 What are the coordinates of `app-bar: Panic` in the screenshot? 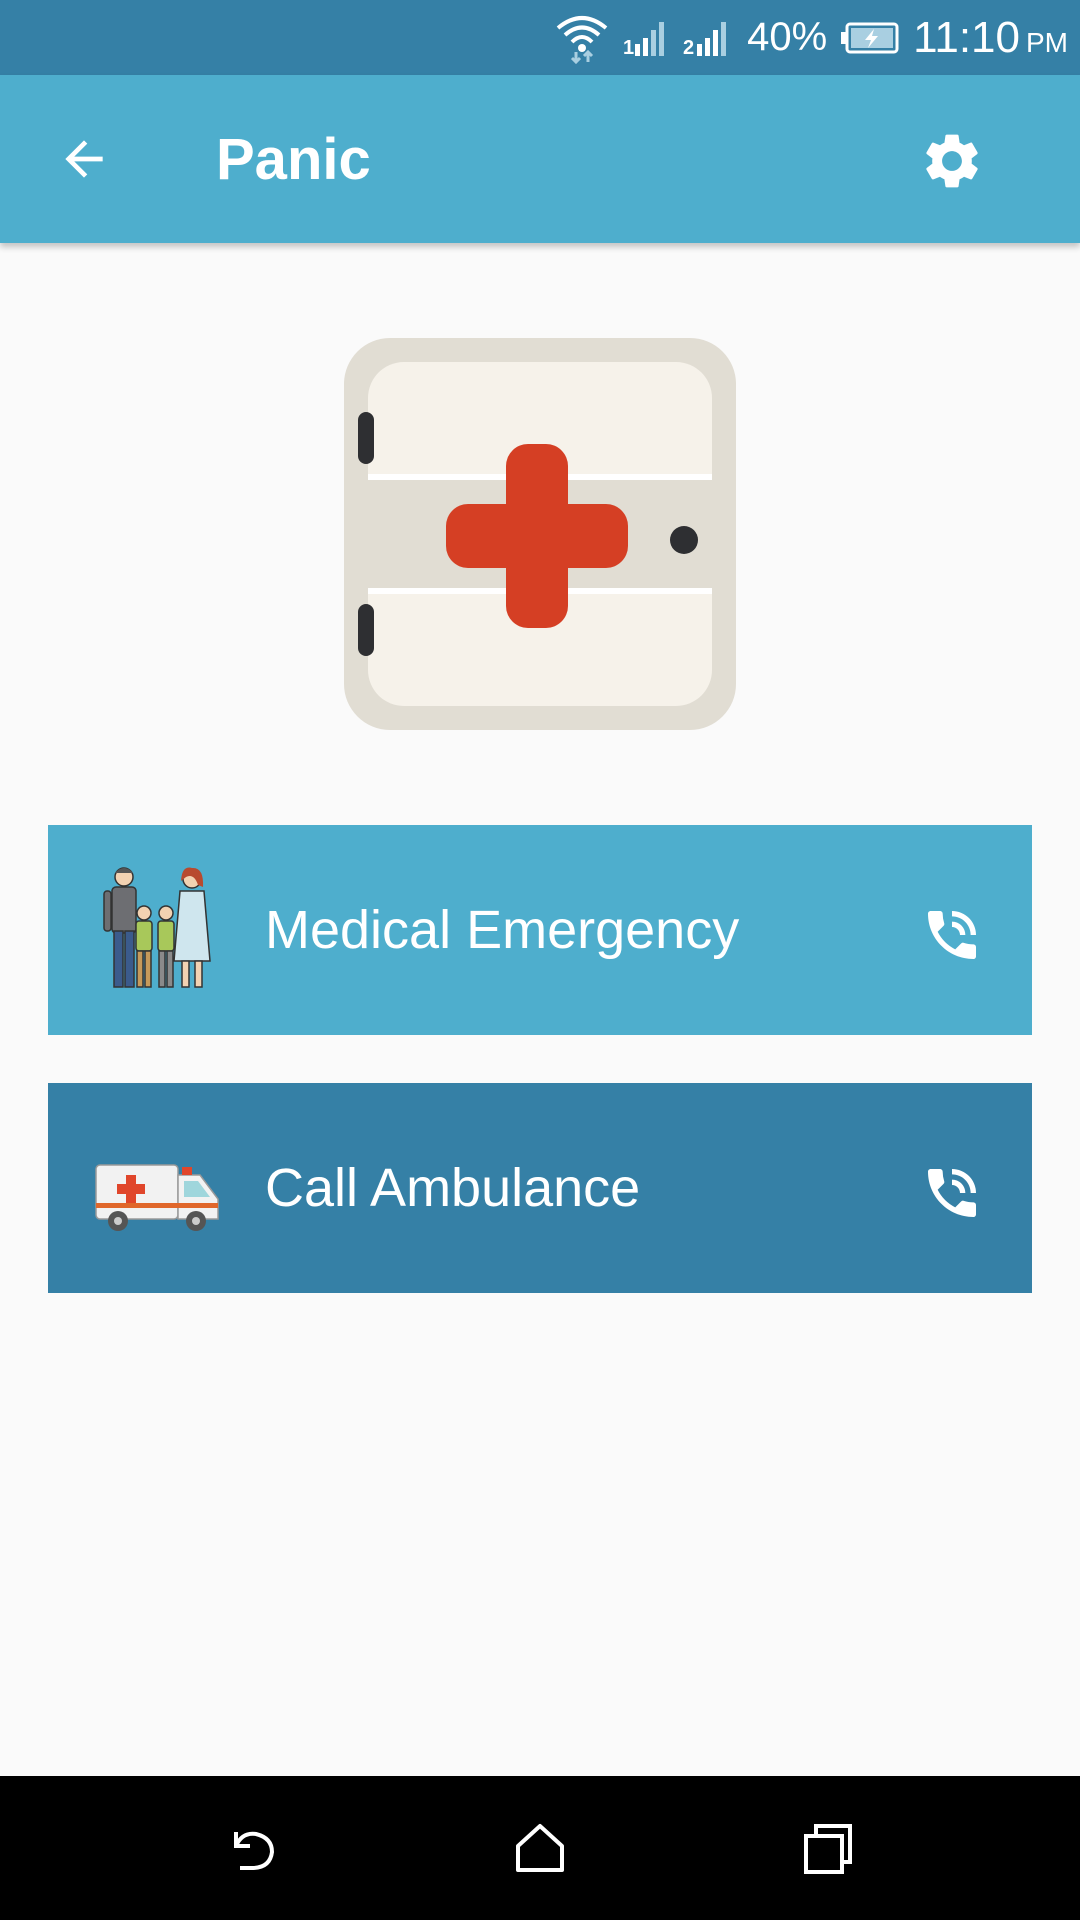 It's located at (540, 159).